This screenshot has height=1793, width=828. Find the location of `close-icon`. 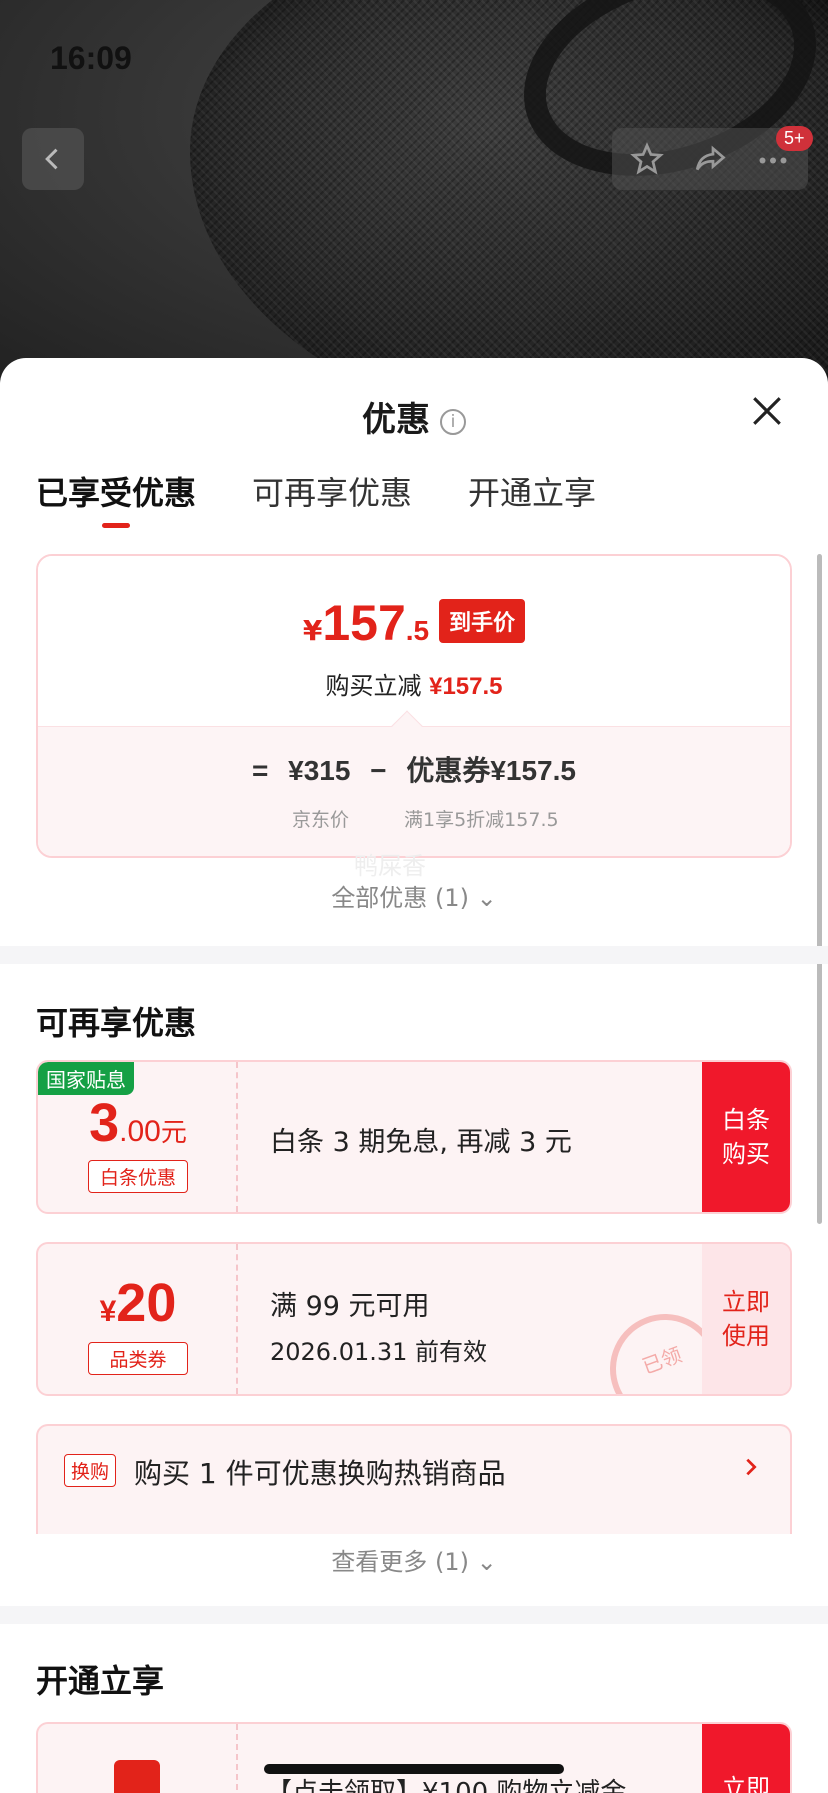

close-icon is located at coordinates (767, 411).